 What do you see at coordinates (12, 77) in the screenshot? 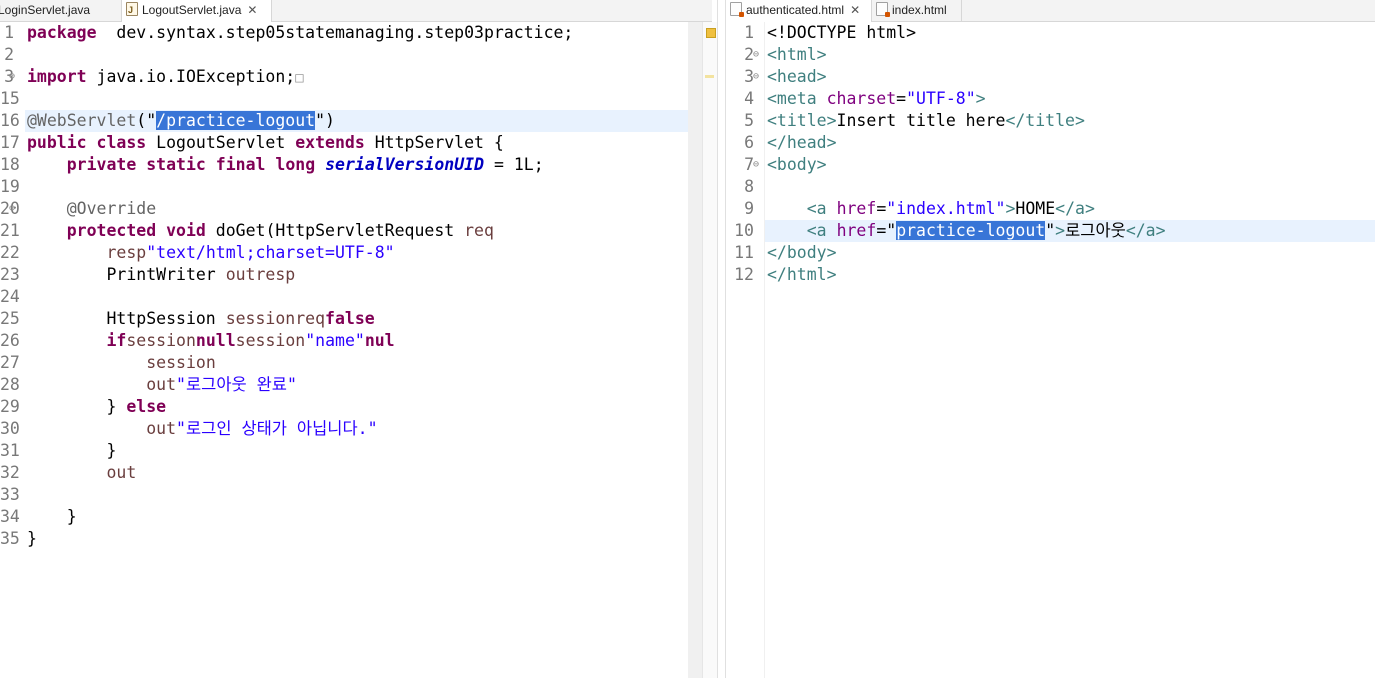
I see `expand-fold-icon: ⊕` at bounding box center [12, 77].